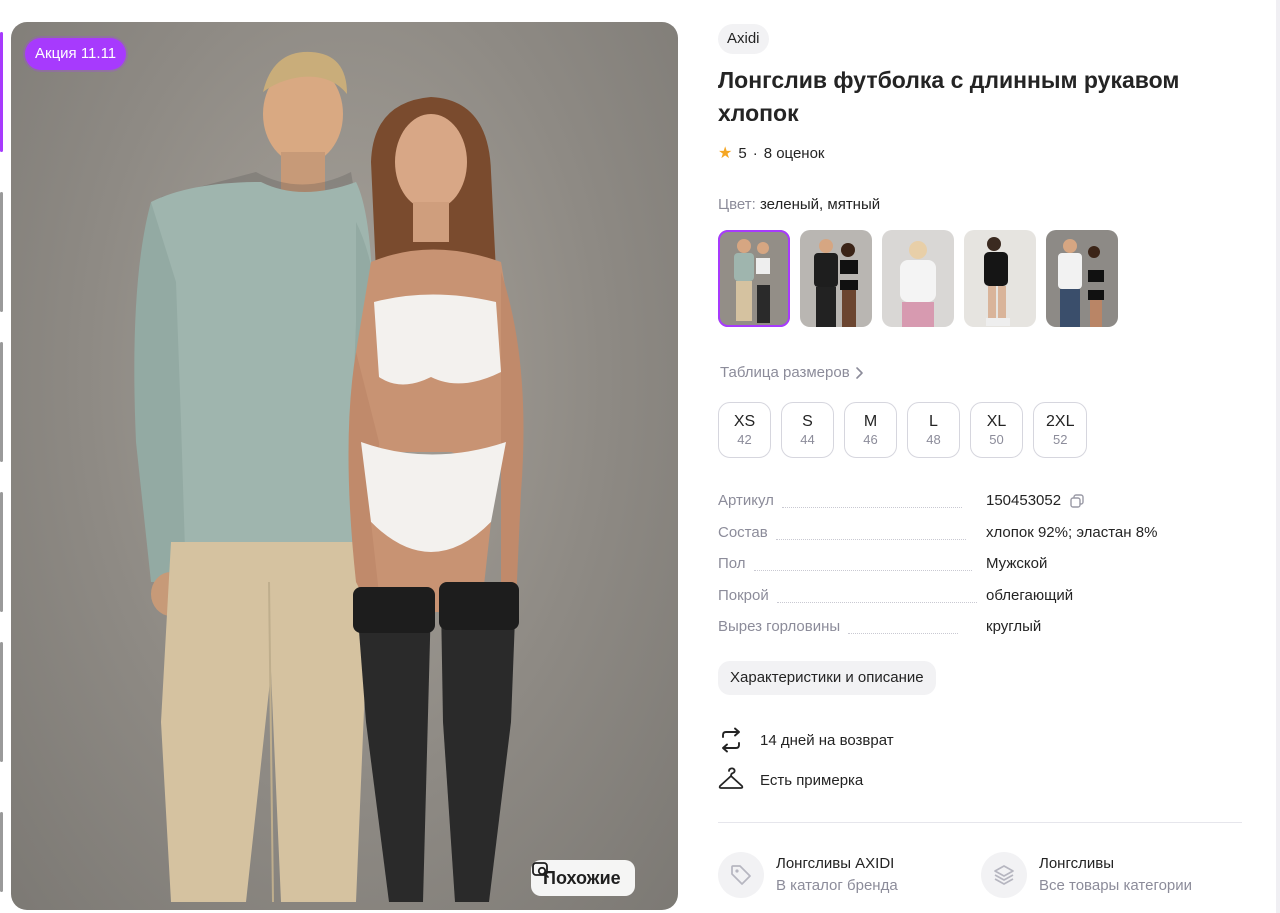 The width and height of the screenshot is (1280, 913). What do you see at coordinates (794, 153) in the screenshot?
I see `reviews-count: 8 оценок` at bounding box center [794, 153].